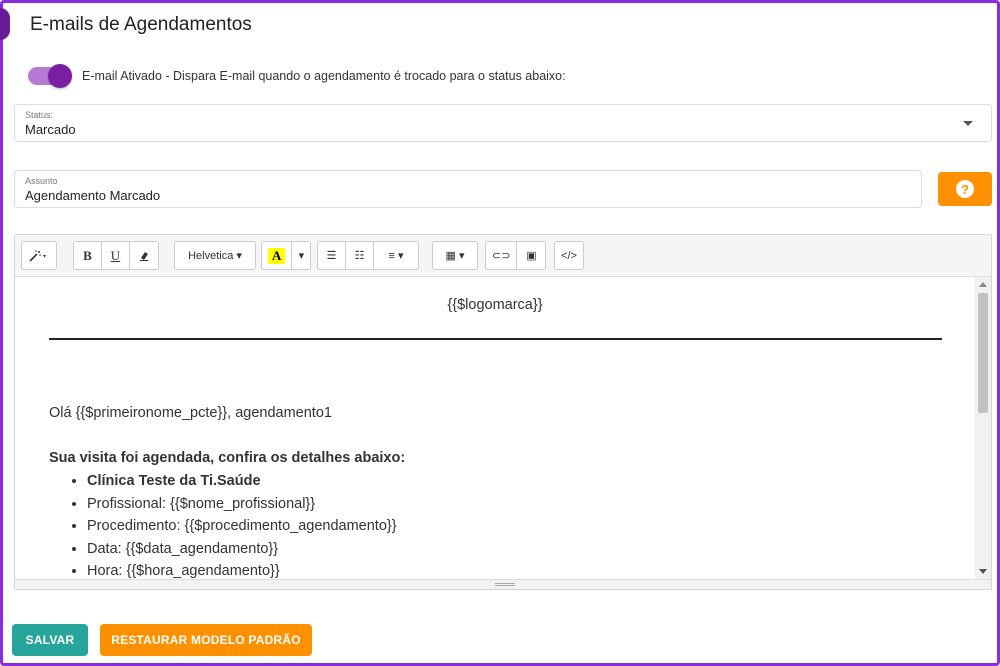 This screenshot has width=1000, height=666. I want to click on greeting-text: Olá {{$primeironome_pcte}}, agendamento1, so click(190, 413).